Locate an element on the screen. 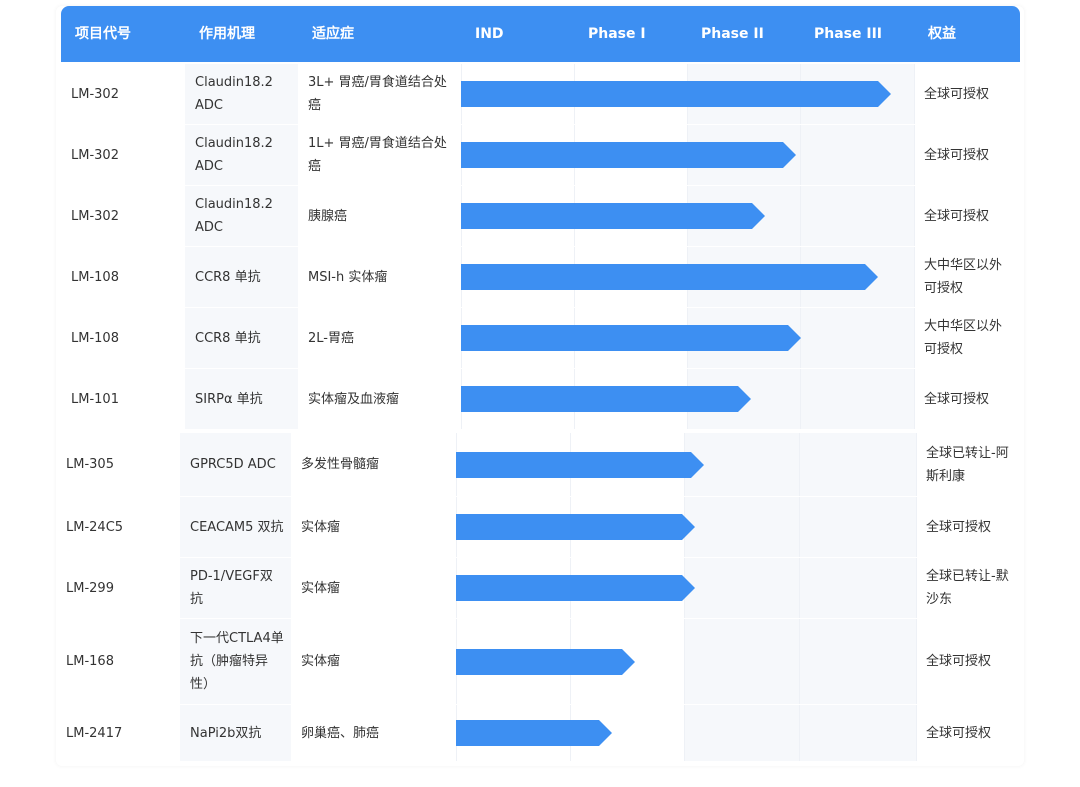 The height and width of the screenshot is (787, 1080). table-row: LM-101 SIRPα 单抗 实体瘤及血液瘤 全球可授权 is located at coordinates (540, 399).